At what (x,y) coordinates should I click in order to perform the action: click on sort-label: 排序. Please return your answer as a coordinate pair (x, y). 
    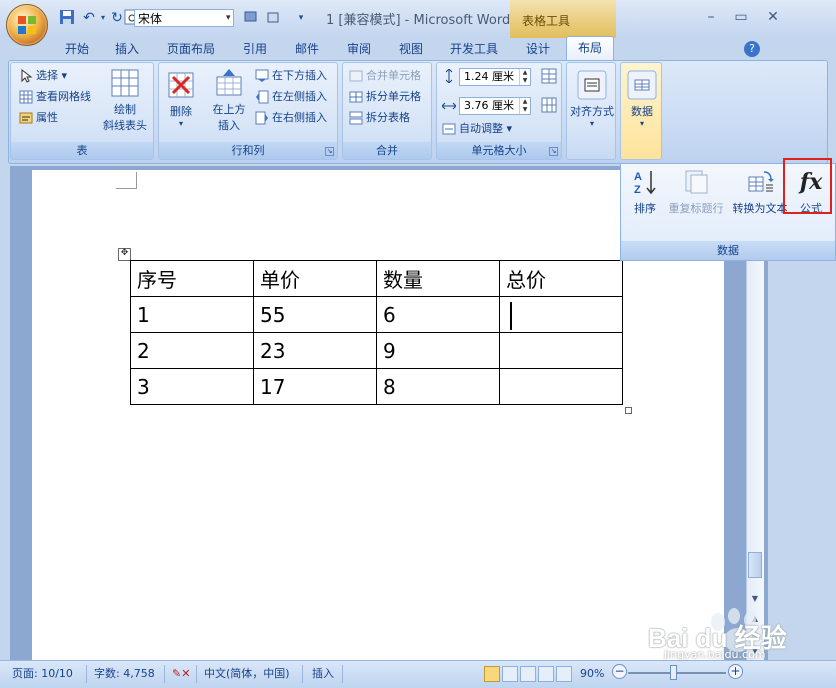
    Looking at the image, I should click on (645, 208).